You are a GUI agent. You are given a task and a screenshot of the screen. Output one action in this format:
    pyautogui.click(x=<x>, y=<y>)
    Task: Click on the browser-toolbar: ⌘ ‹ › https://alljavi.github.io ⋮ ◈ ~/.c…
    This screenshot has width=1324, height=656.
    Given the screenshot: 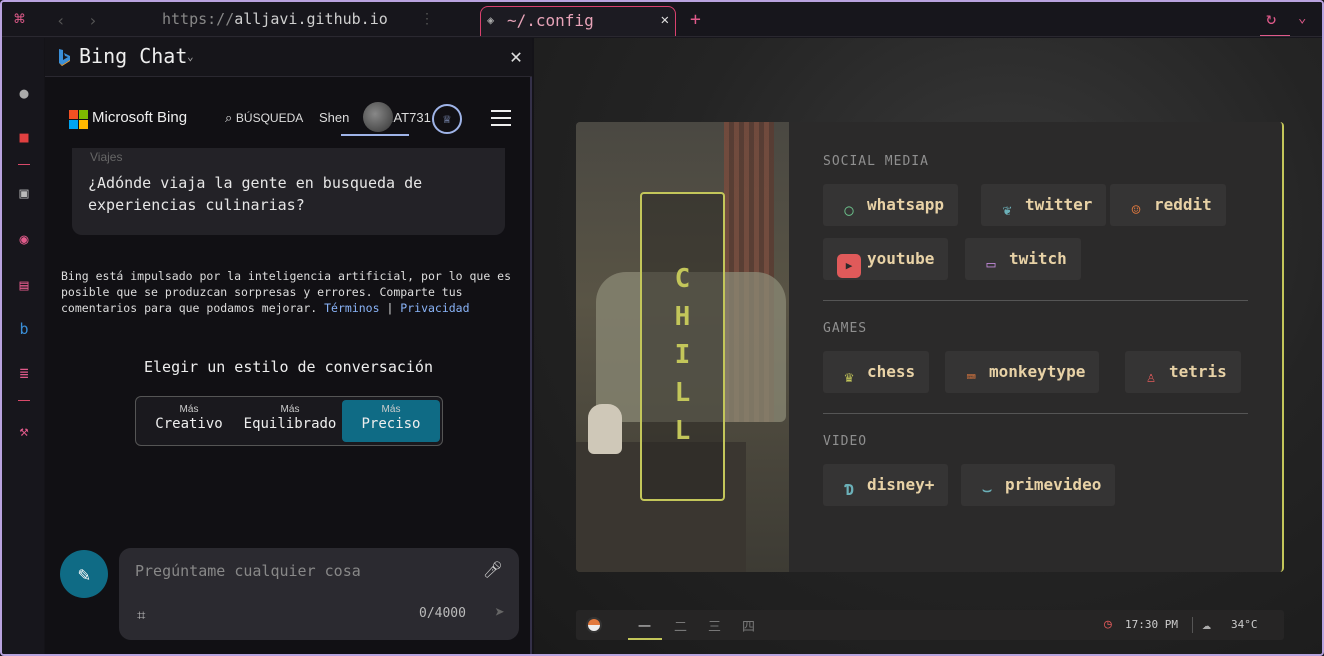 What is the action you would take?
    pyautogui.click(x=662, y=20)
    